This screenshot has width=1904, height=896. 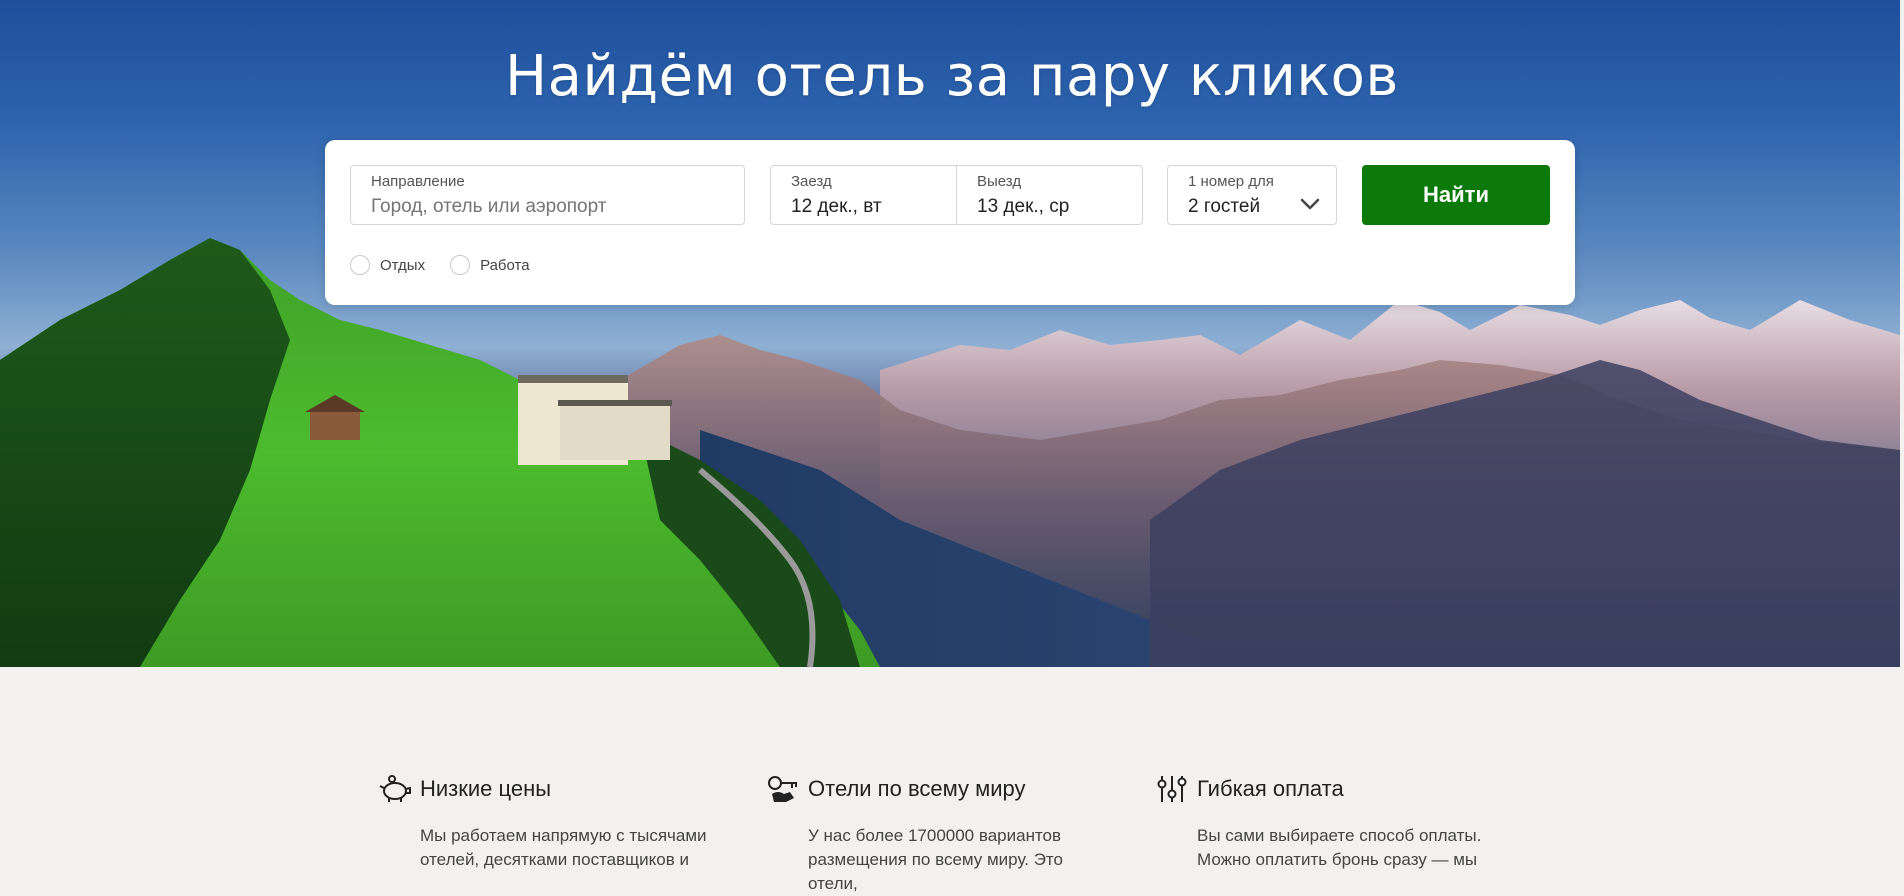 I want to click on trip-type-leisure-radio: Отдых, so click(x=387, y=265).